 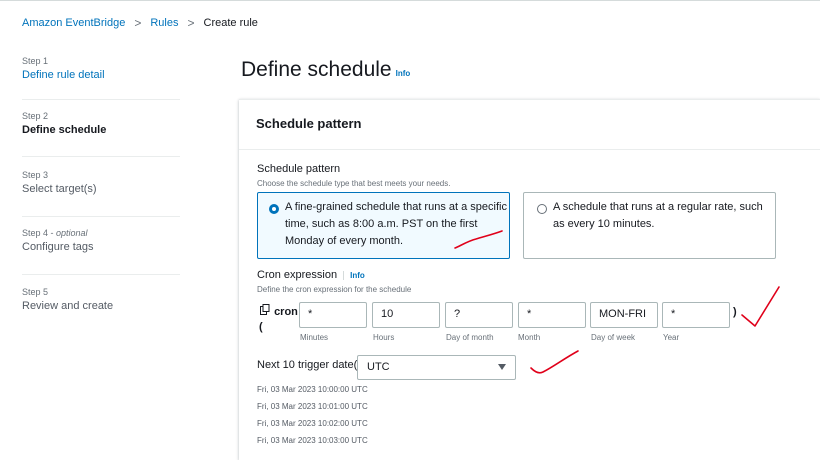 I want to click on cron-hours-input: 10, so click(x=406, y=315).